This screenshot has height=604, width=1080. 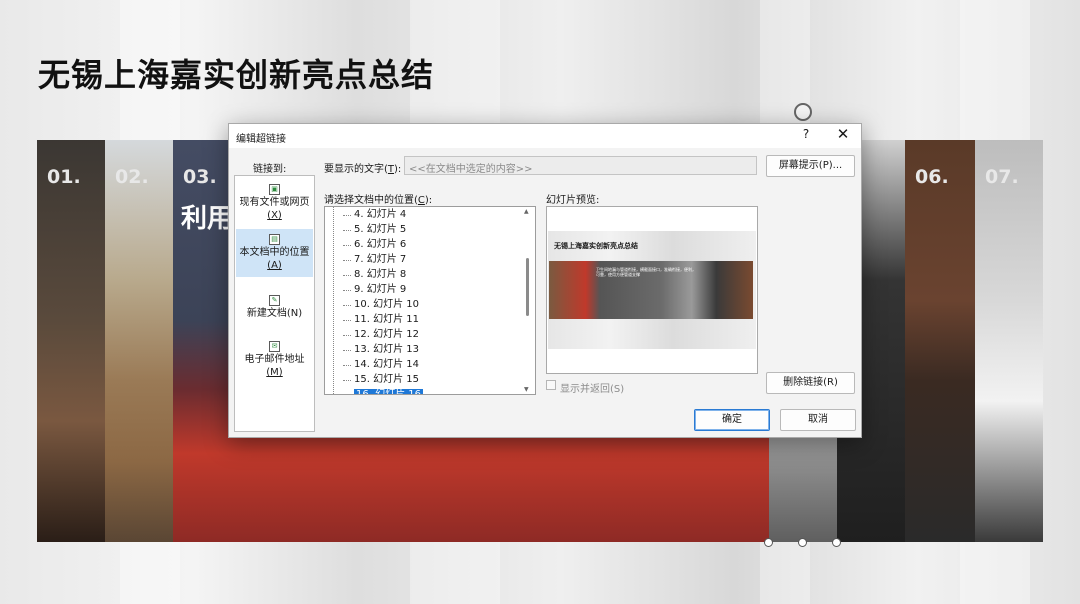 I want to click on tree-row-slide: 8. 幻灯片 8, so click(x=370, y=275).